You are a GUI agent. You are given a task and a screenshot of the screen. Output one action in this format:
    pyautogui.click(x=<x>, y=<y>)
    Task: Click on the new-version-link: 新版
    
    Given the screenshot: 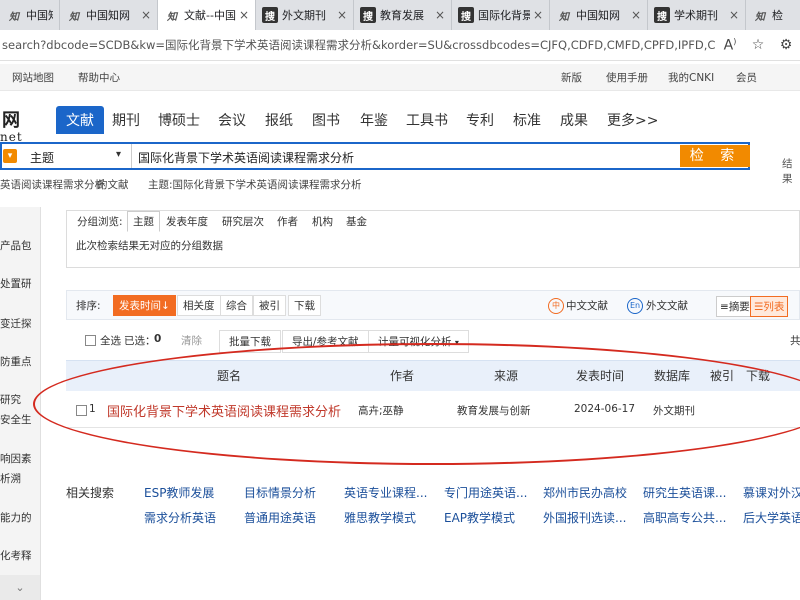 What is the action you would take?
    pyautogui.click(x=571, y=77)
    